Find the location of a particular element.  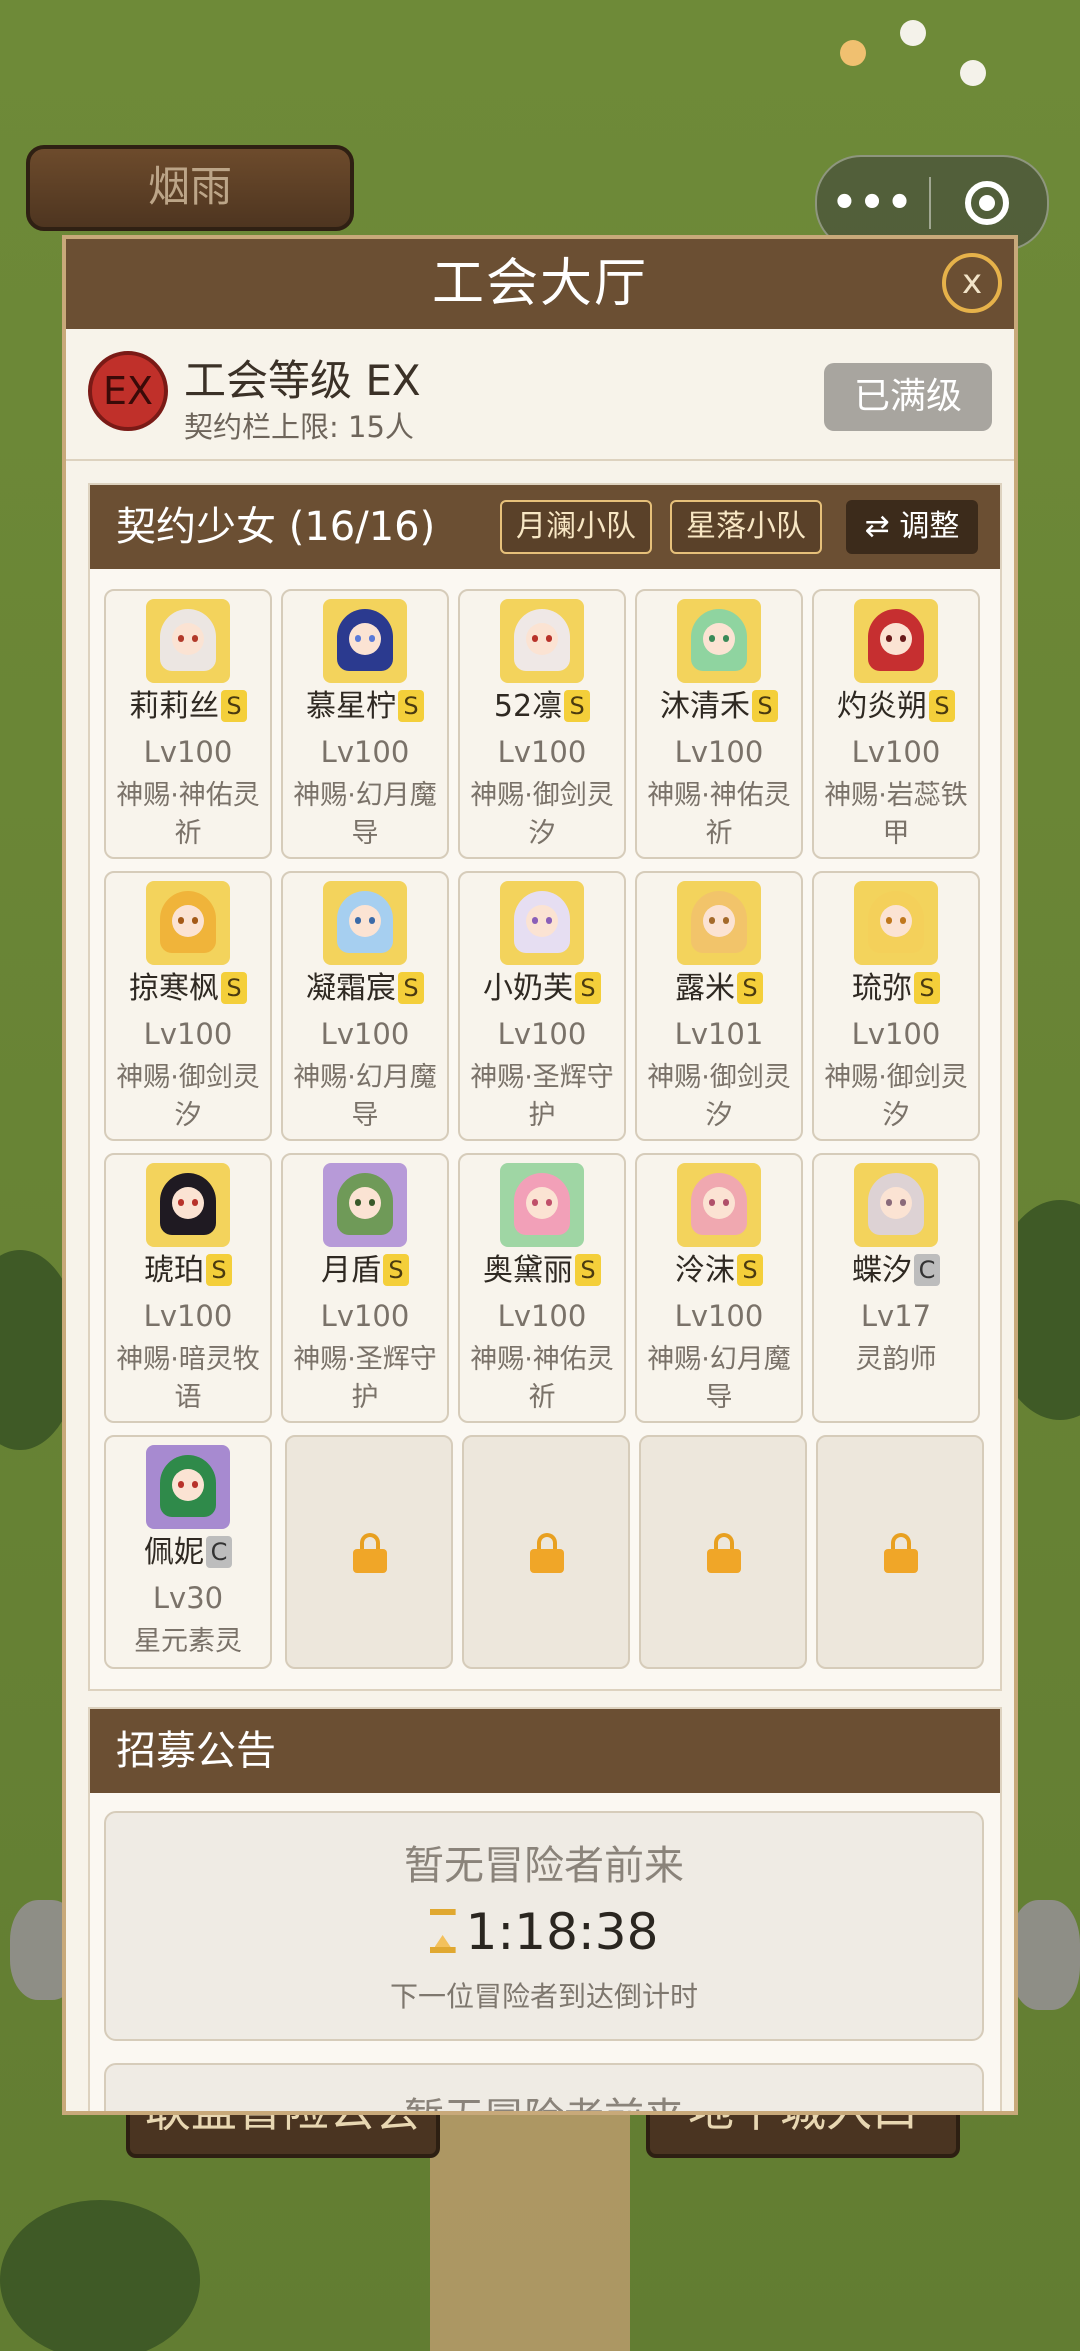

rank-badge: C is located at coordinates (927, 1270).